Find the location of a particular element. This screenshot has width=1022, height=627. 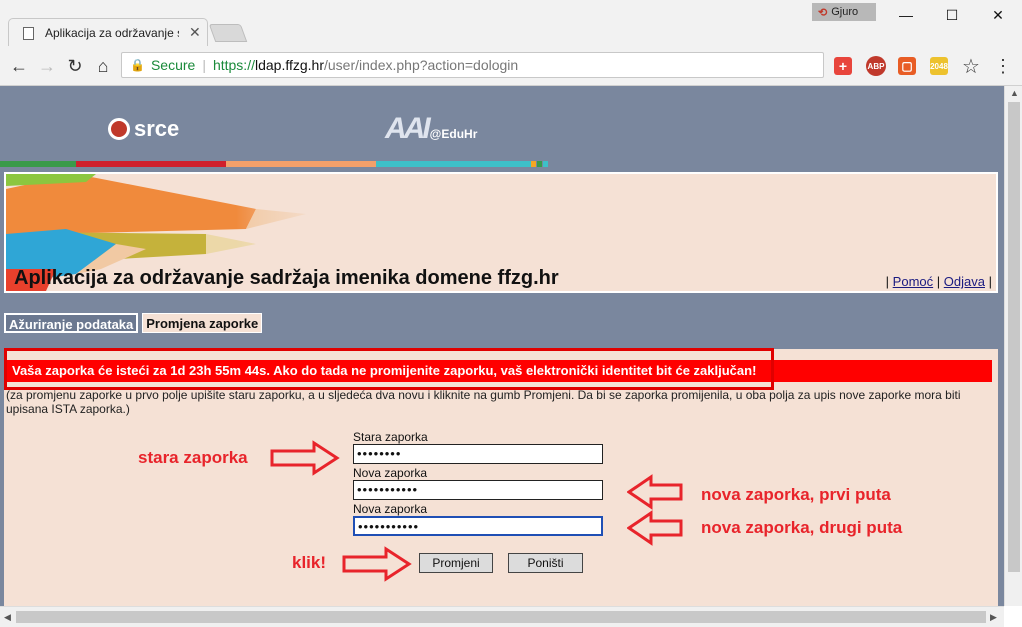

url-protocol: https:// is located at coordinates (233, 65).